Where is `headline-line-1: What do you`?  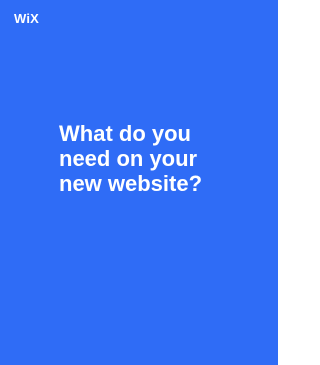
headline-line-1: What do you is located at coordinates (125, 133).